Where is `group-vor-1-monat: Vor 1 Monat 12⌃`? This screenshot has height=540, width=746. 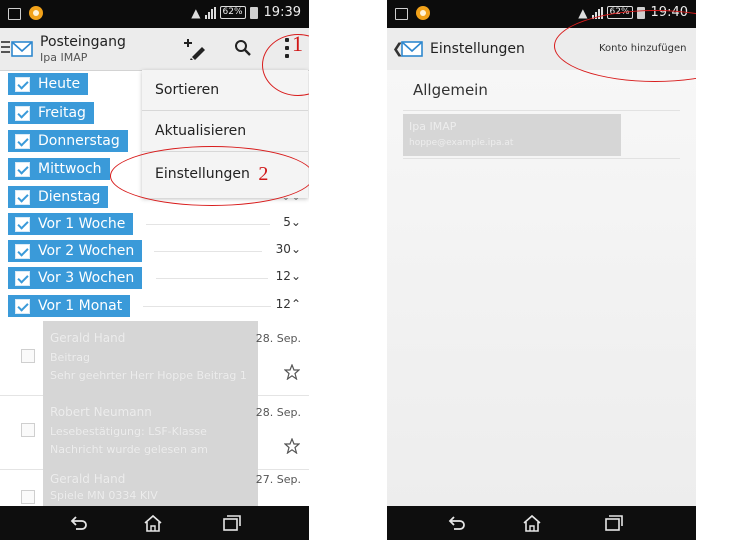
group-vor-1-monat: Vor 1 Monat 12⌃ is located at coordinates (154, 306).